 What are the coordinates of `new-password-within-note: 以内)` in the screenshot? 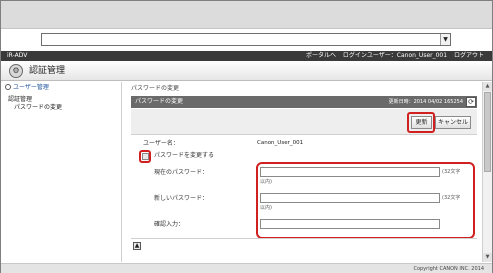 It's located at (266, 208).